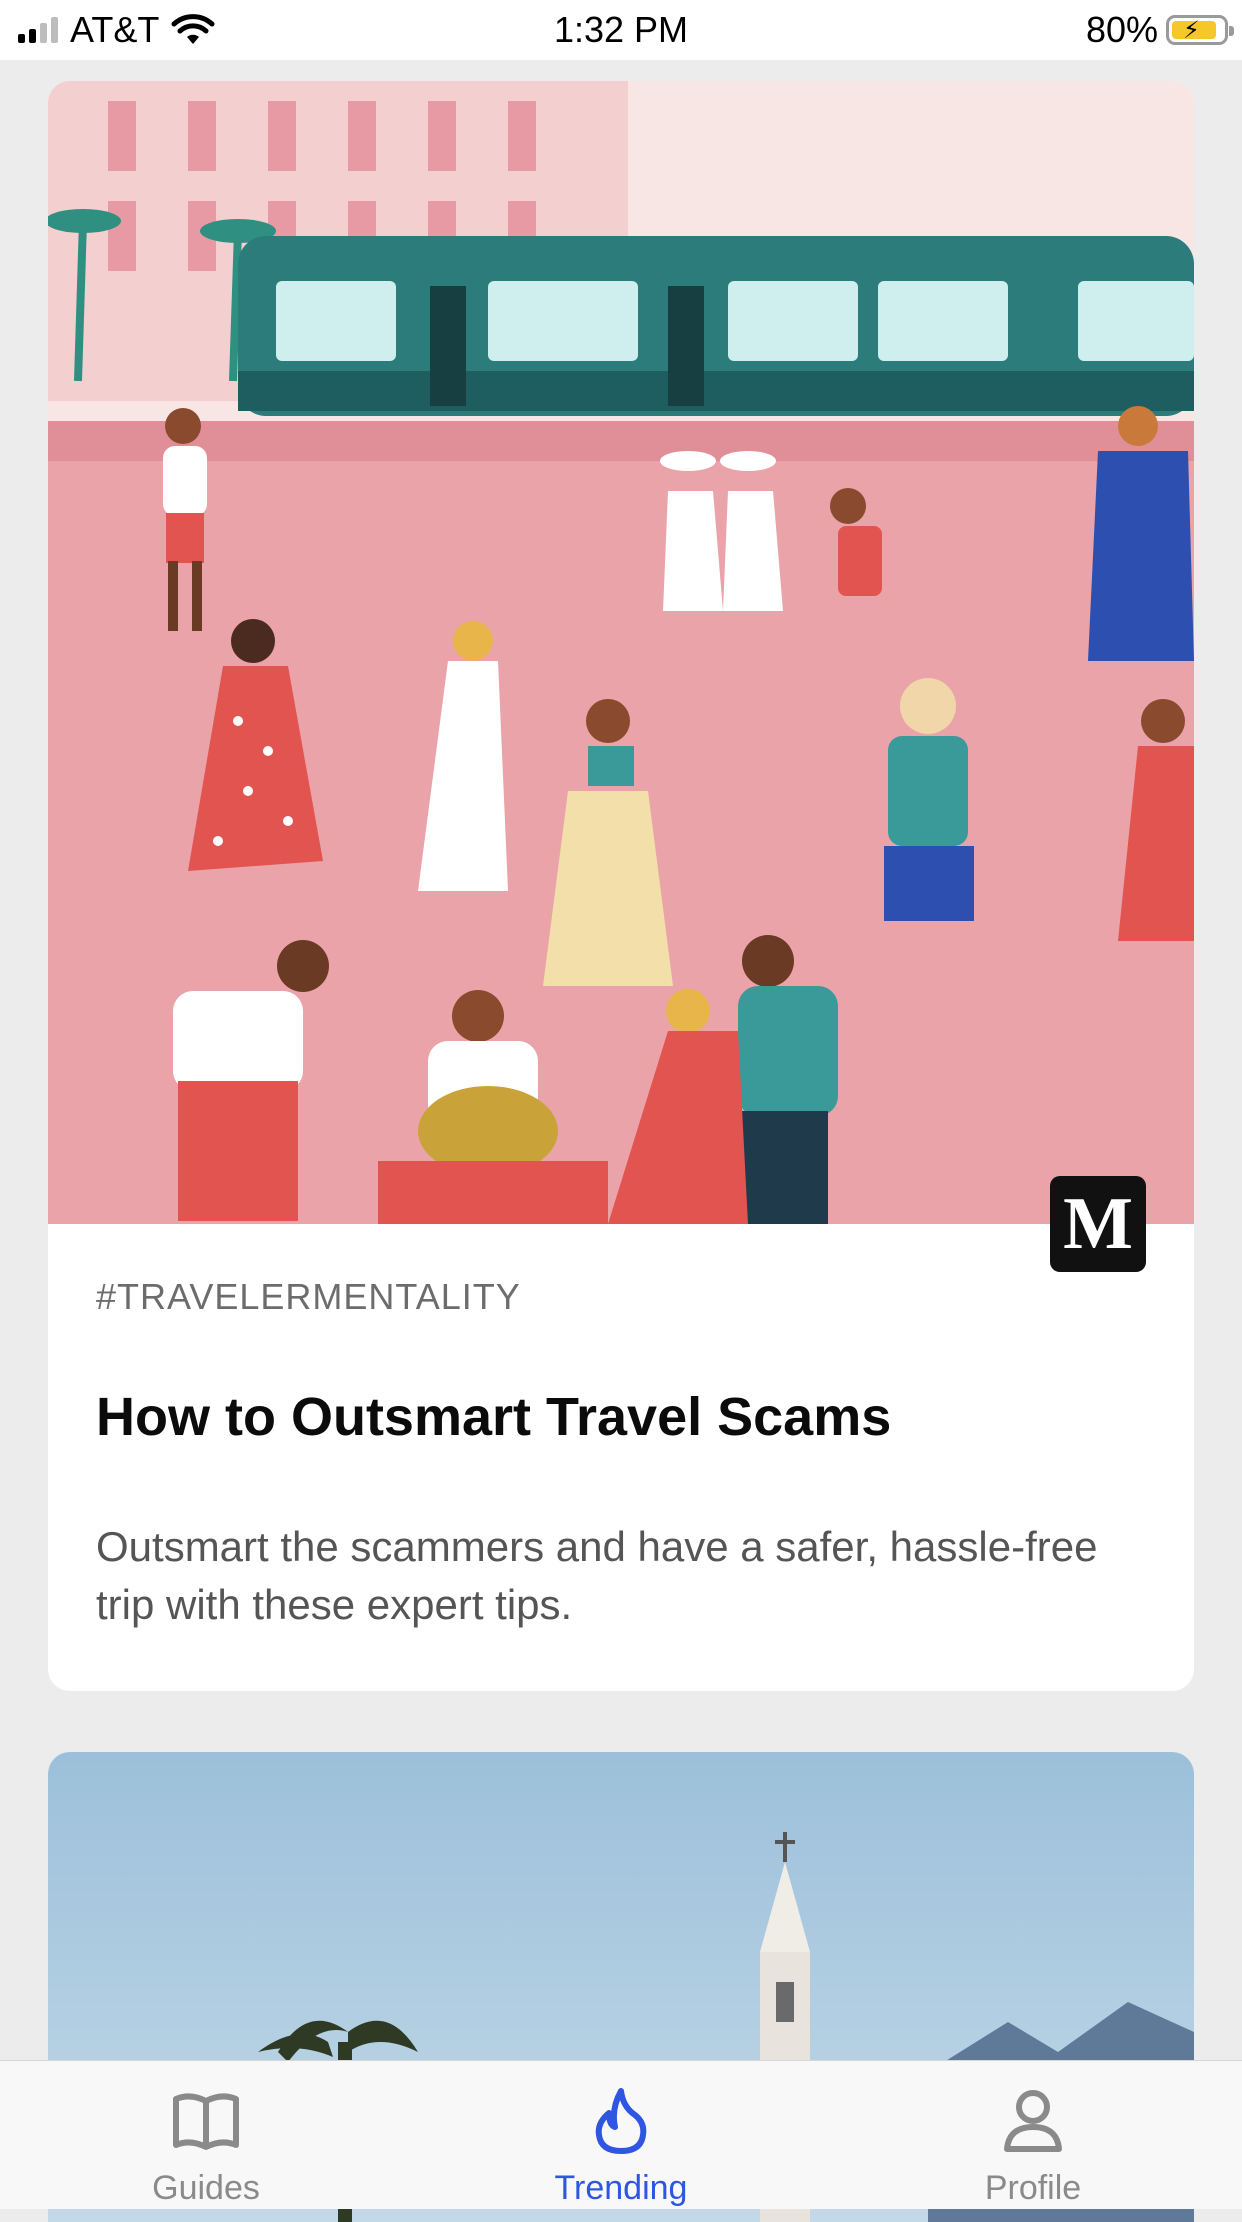 The height and width of the screenshot is (2222, 1242). I want to click on book-icon, so click(206, 2121).